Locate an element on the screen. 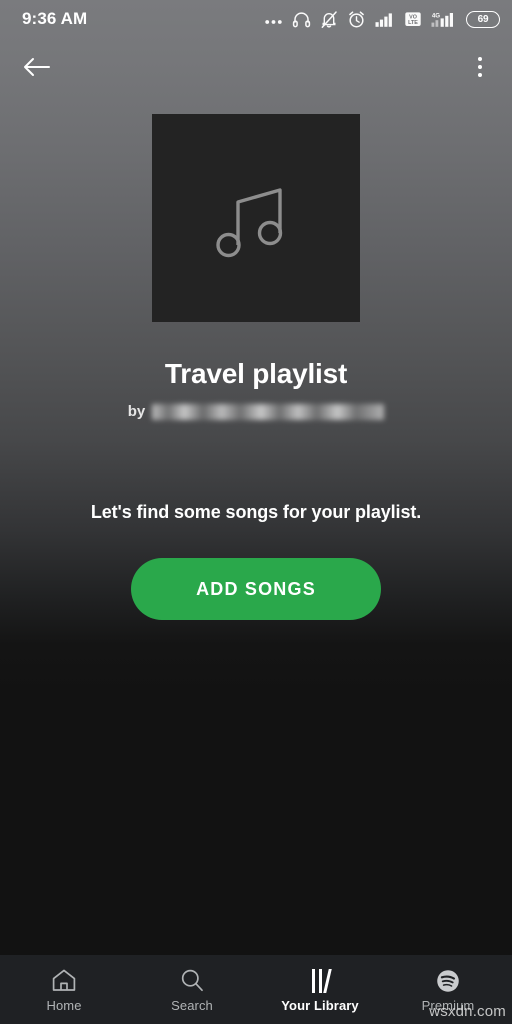  battery-level: 69 is located at coordinates (483, 19).